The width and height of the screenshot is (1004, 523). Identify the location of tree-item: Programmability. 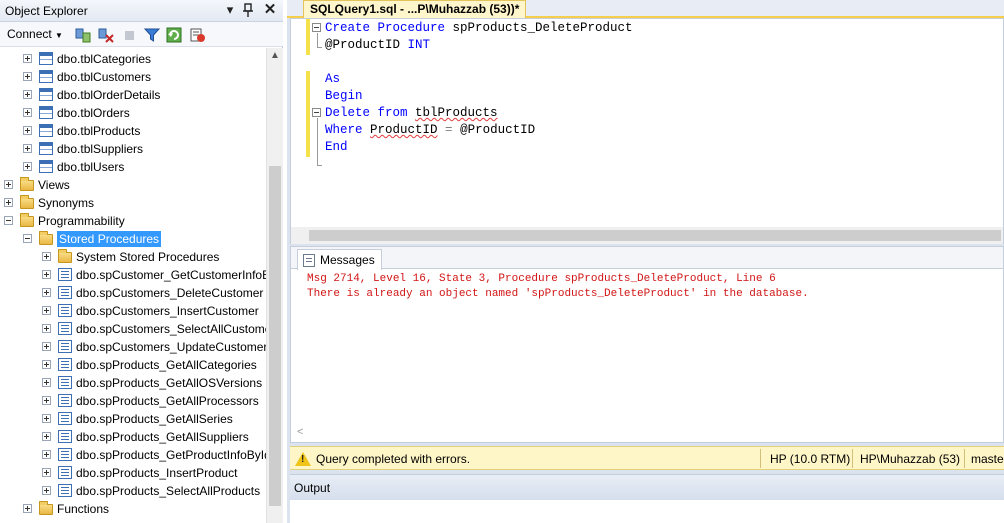
(133, 221).